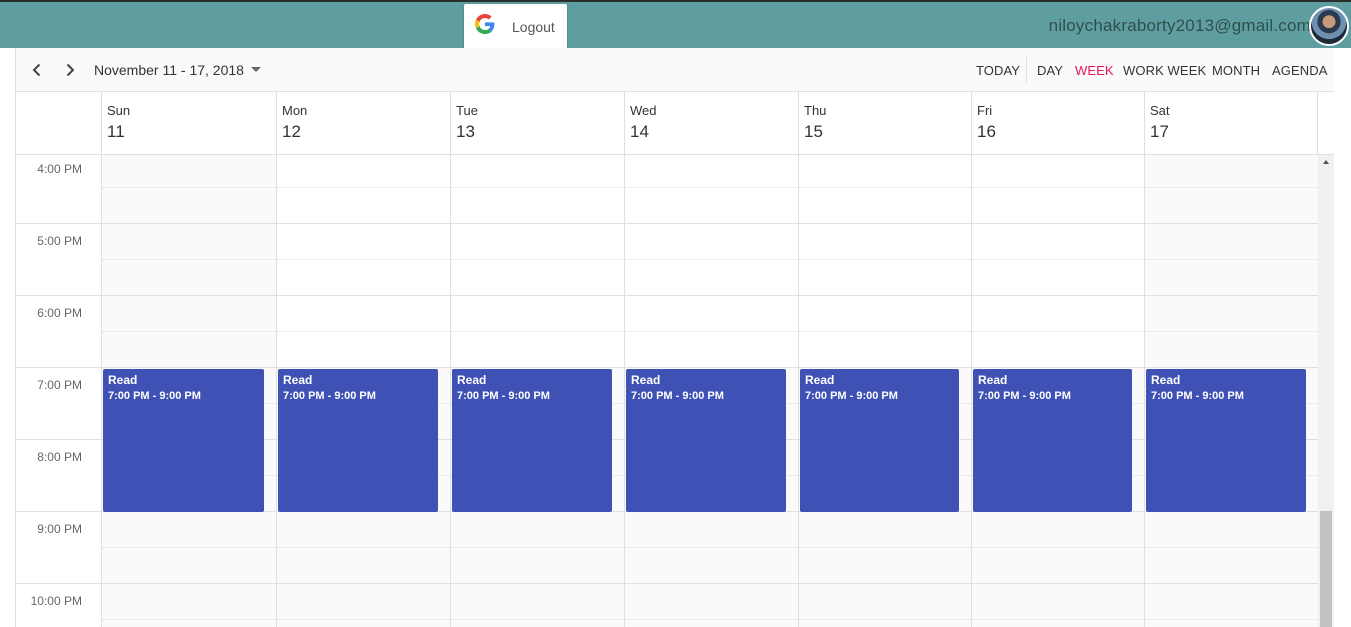 The width and height of the screenshot is (1351, 627). What do you see at coordinates (295, 110) in the screenshot?
I see `day-name: Mon` at bounding box center [295, 110].